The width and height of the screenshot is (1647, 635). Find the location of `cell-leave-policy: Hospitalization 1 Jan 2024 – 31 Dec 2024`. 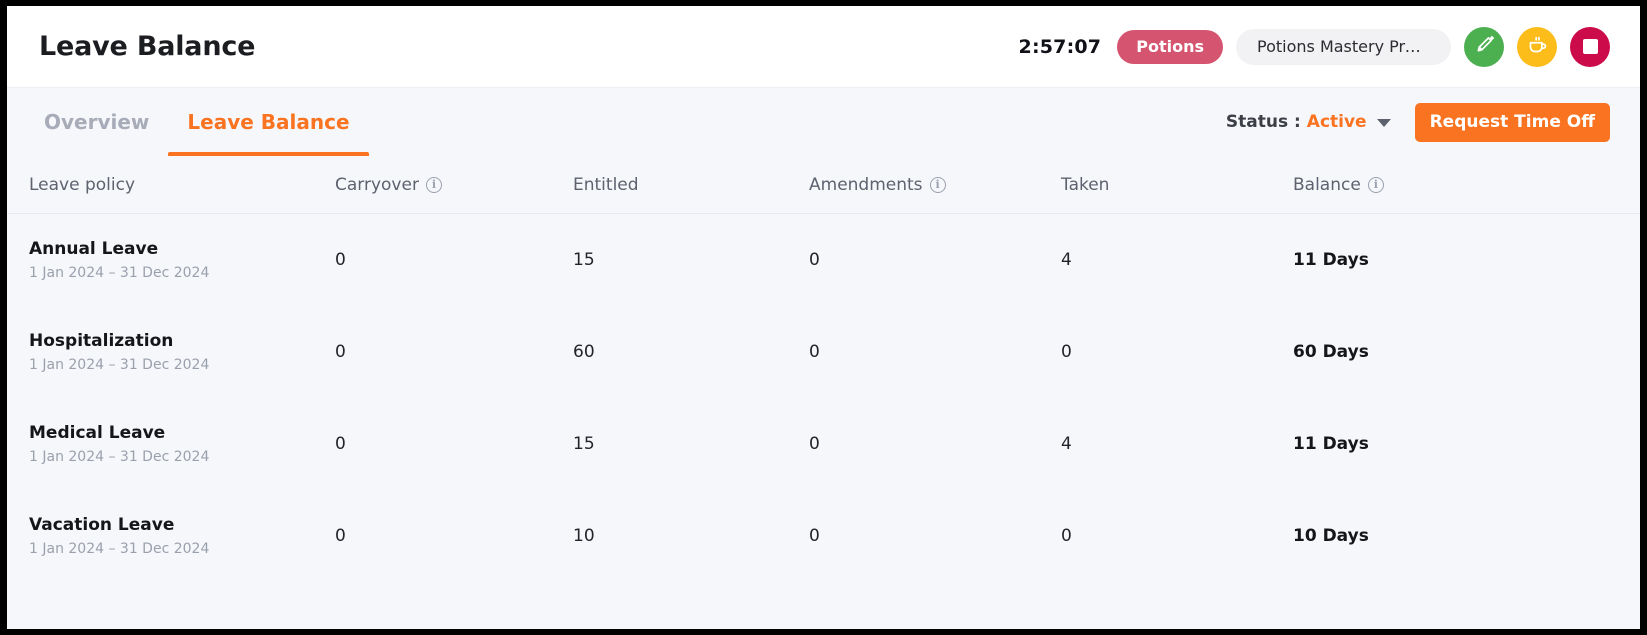

cell-leave-policy: Hospitalization 1 Jan 2024 – 31 Dec 2024 is located at coordinates (182, 352).